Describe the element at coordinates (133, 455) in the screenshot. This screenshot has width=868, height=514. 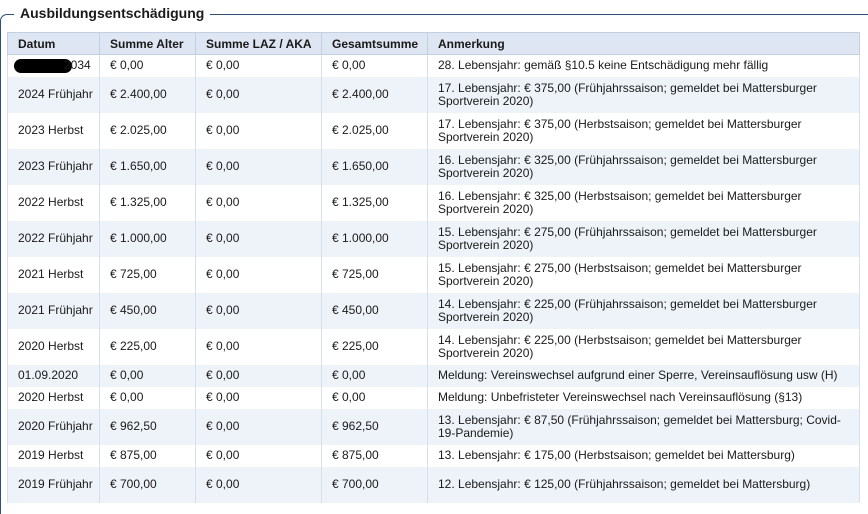
I see `cell-summe-alter-text: € 875,00` at that location.